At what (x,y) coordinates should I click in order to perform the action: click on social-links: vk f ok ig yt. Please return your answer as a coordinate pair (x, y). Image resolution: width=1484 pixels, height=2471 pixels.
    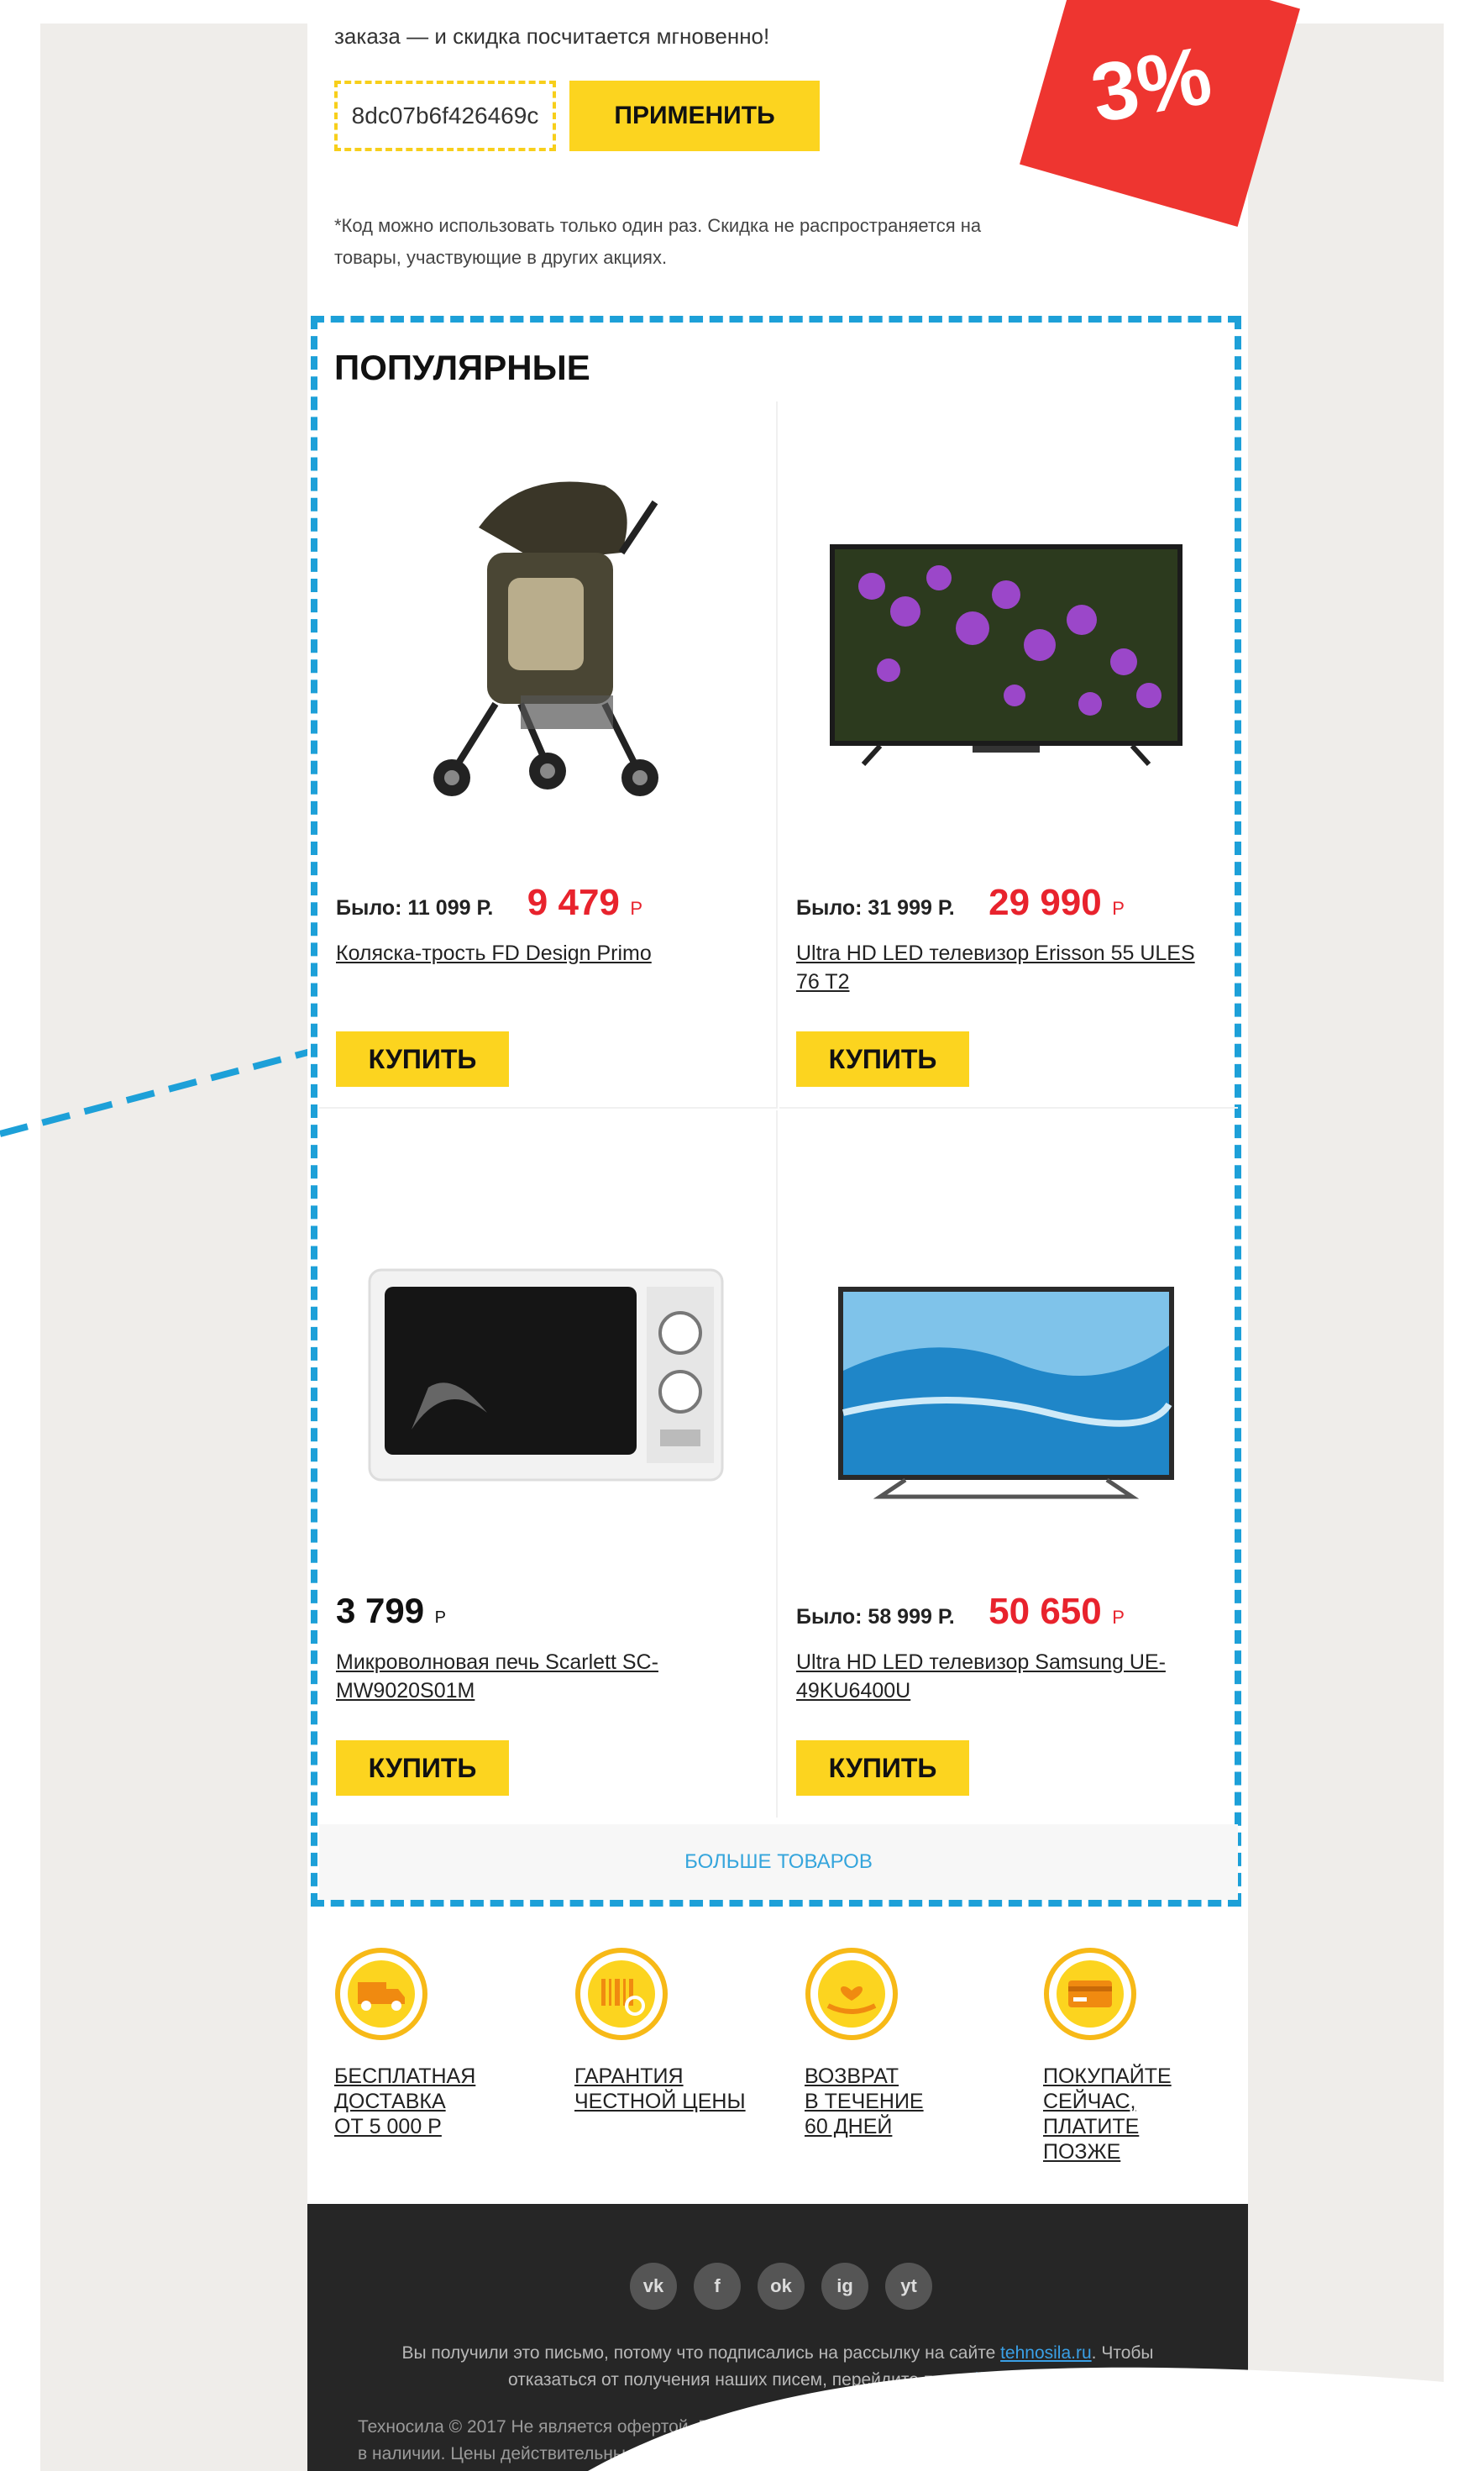
    Looking at the image, I should click on (781, 2286).